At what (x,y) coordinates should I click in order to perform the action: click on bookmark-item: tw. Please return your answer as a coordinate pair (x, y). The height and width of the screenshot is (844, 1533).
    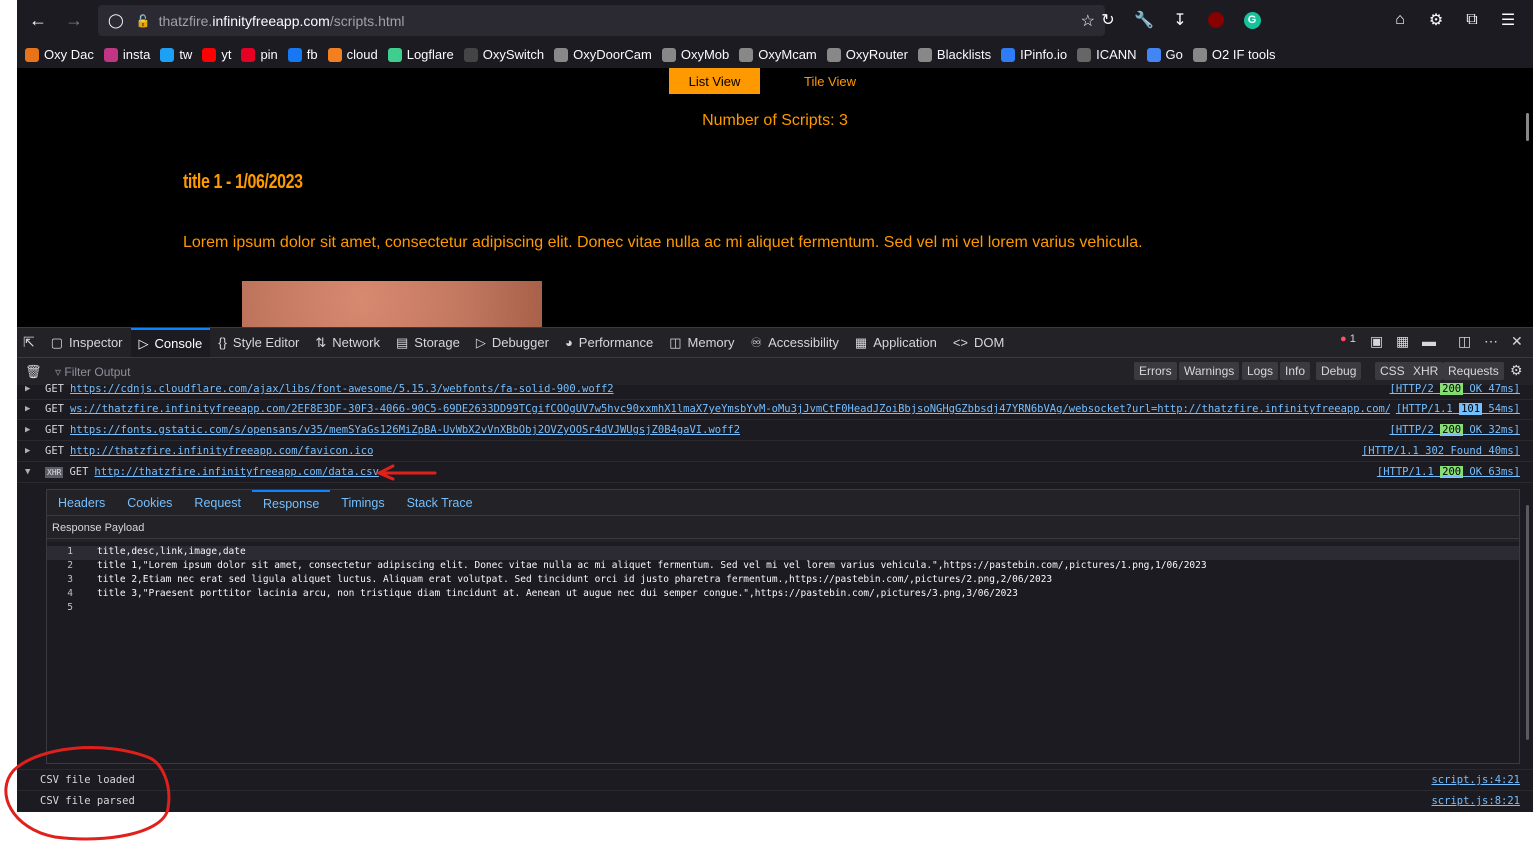
    Looking at the image, I should click on (176, 54).